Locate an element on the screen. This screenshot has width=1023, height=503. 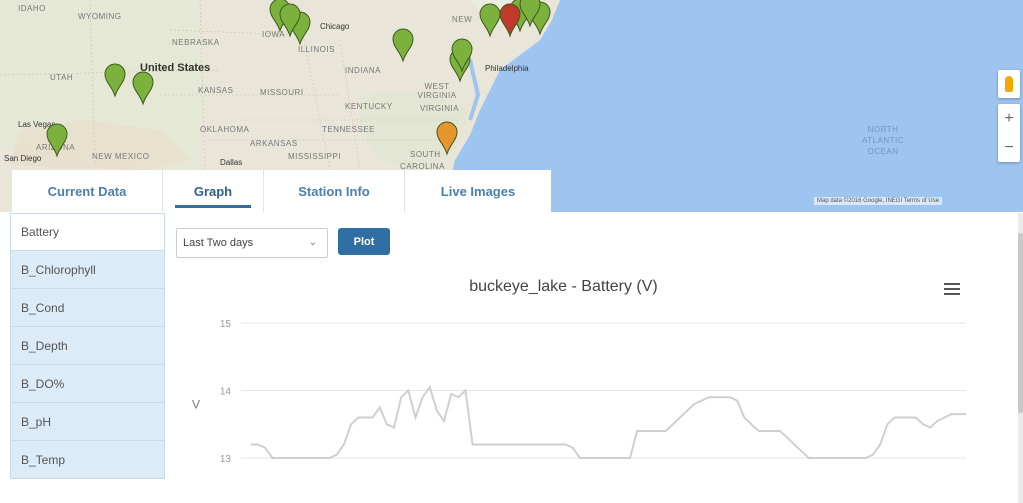
y-tick-label: 15 is located at coordinates (226, 324).